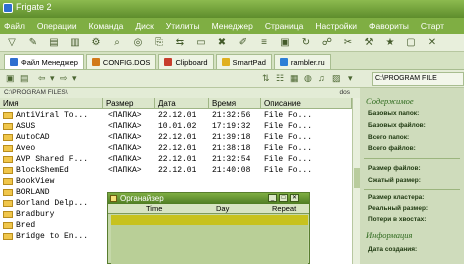 This screenshot has height=264, width=464. Describe the element at coordinates (75, 43) in the screenshot. I see `tree-icon: ▥` at that location.